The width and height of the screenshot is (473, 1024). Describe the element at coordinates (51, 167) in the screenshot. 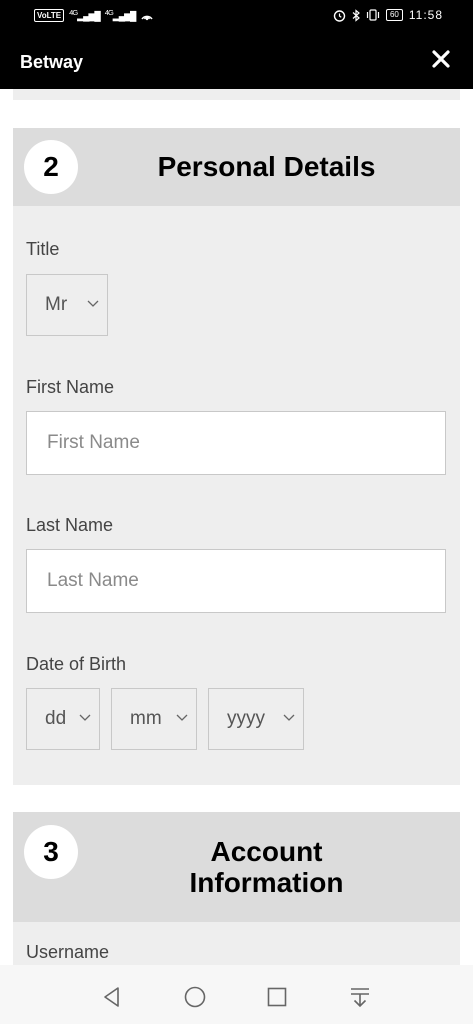

I see `step-number-badge: 2` at that location.